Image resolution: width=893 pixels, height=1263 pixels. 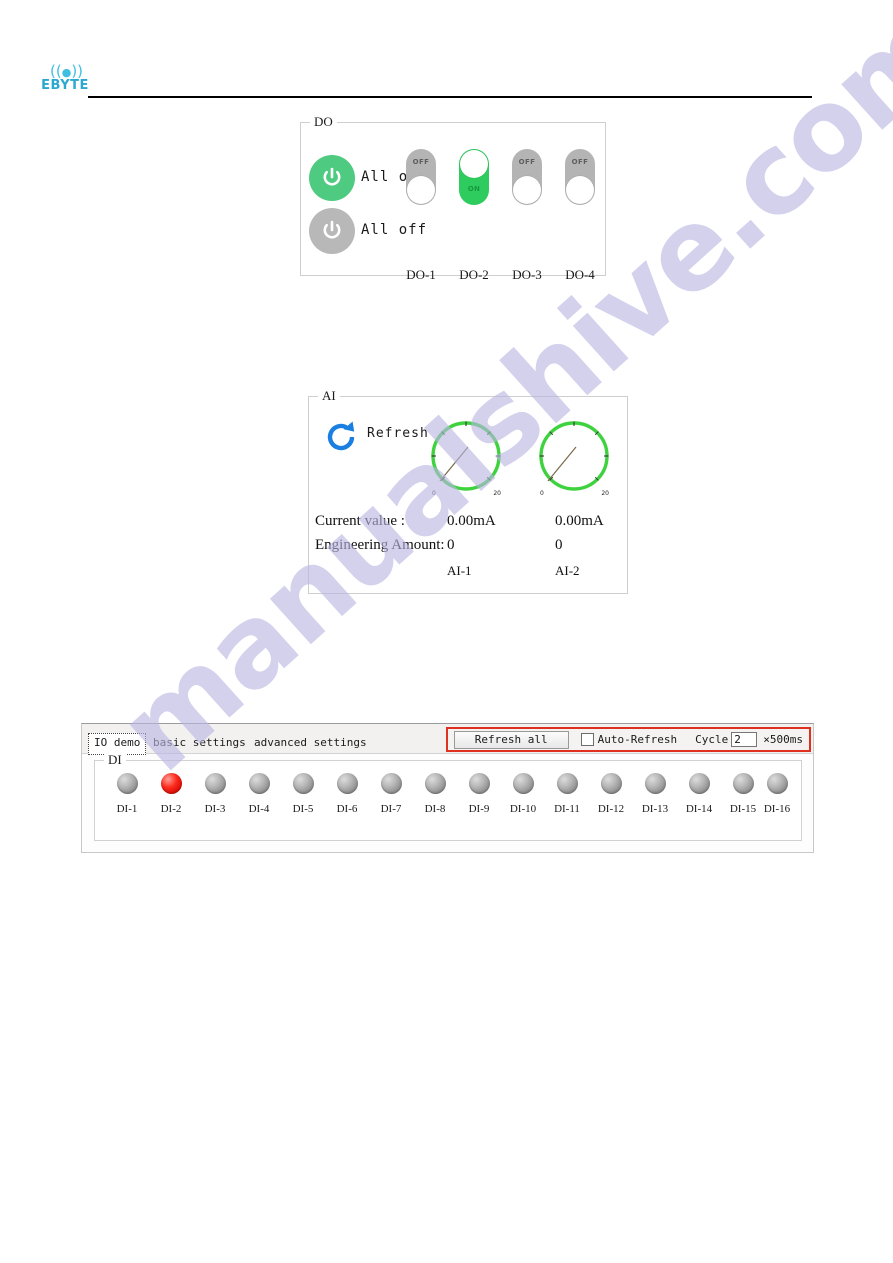 What do you see at coordinates (580, 162) in the screenshot?
I see `do-toggle-4-state: OFF` at bounding box center [580, 162].